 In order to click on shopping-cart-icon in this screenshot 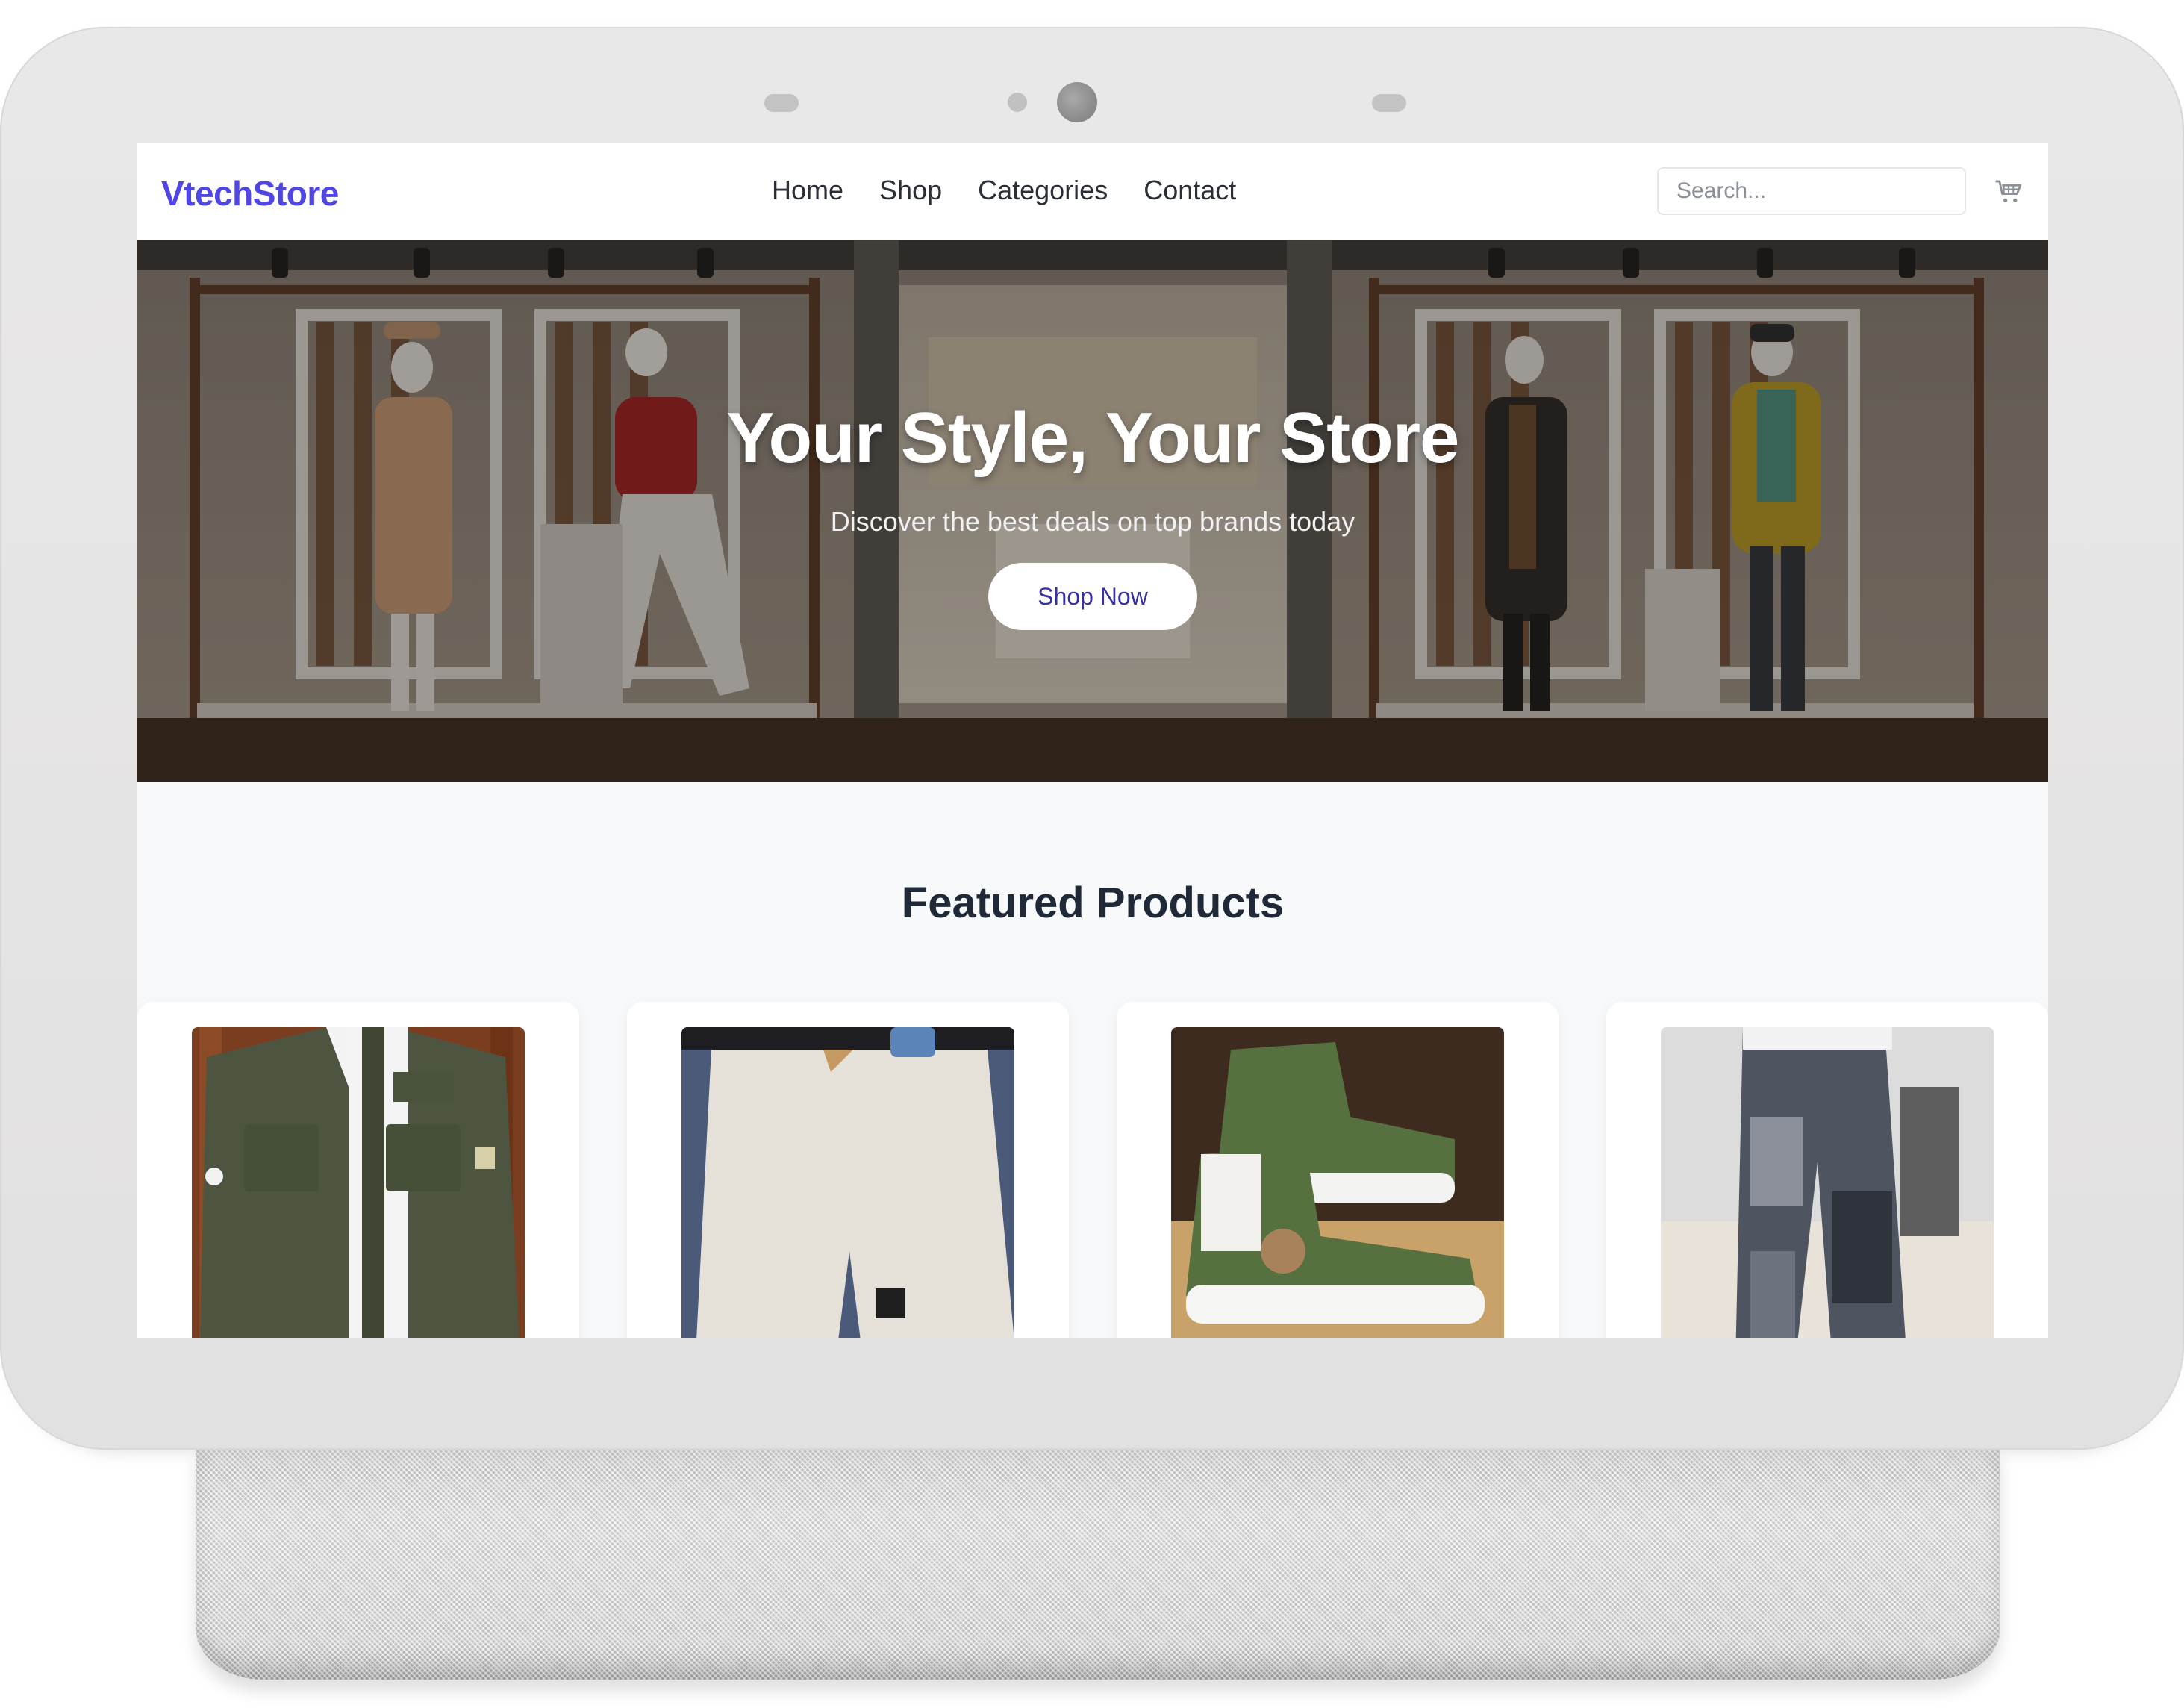, I will do `click(2008, 192)`.